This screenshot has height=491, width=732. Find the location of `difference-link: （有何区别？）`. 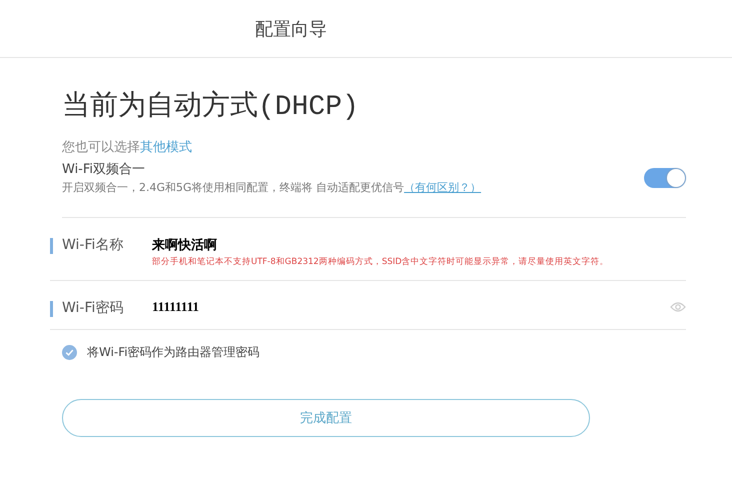

difference-link: （有何区别？） is located at coordinates (443, 187).